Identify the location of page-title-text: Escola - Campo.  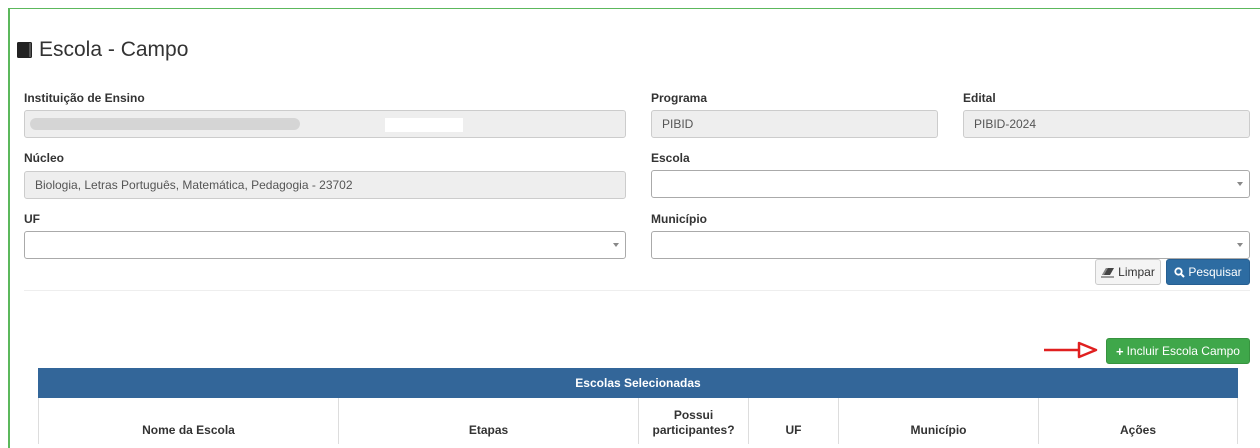
(114, 49).